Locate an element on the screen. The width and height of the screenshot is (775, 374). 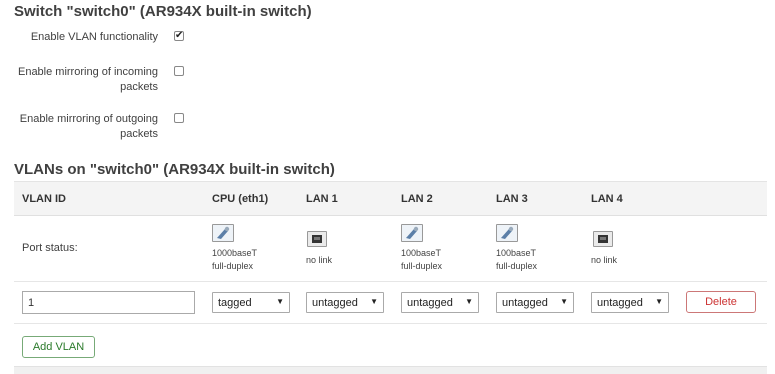
header-lan3: LAN 3 is located at coordinates (512, 199).